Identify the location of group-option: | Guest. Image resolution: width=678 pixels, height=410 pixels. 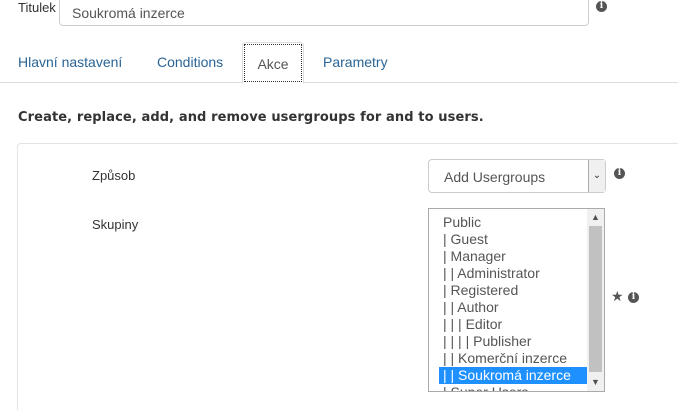
(514, 239).